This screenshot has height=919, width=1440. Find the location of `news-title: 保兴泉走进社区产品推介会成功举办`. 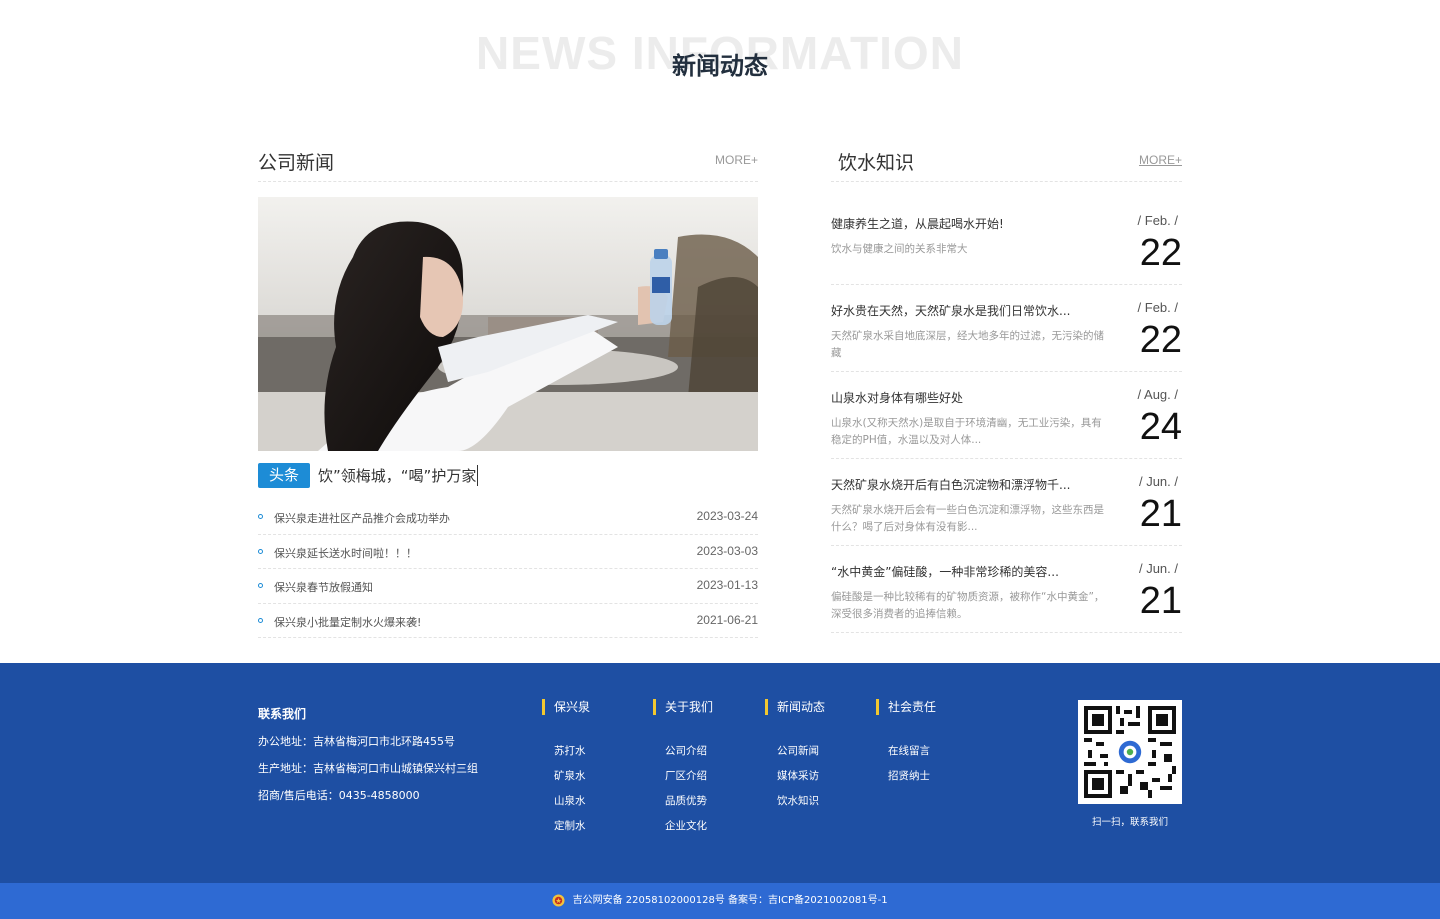

news-title: 保兴泉走进社区产品推介会成功举办 is located at coordinates (362, 518).